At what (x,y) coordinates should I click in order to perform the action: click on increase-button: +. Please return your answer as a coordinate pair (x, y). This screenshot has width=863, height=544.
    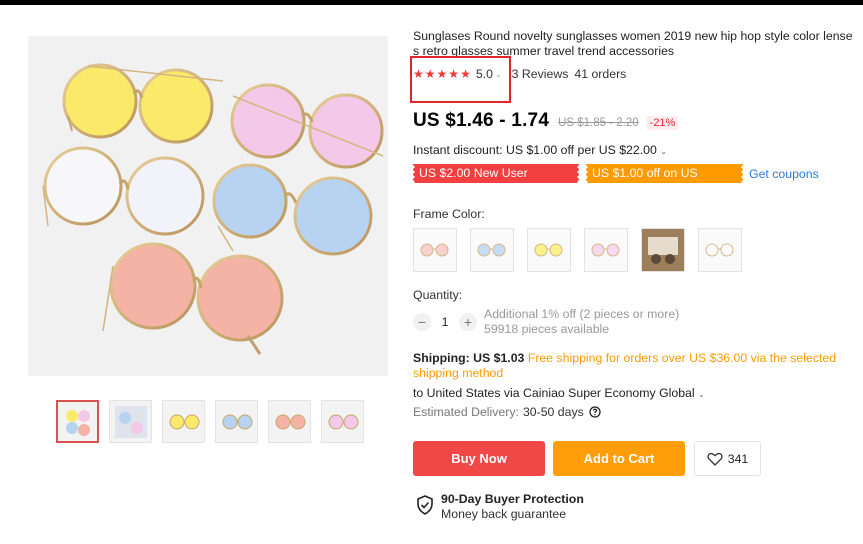
    Looking at the image, I should click on (468, 322).